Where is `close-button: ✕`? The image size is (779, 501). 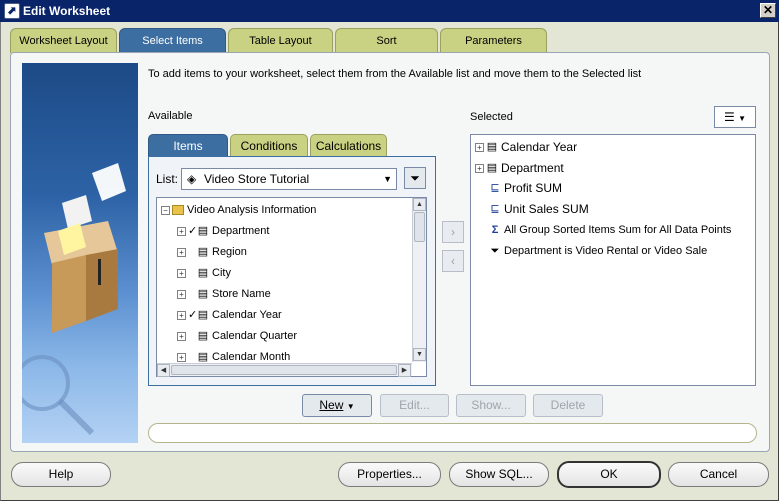
close-button: ✕ is located at coordinates (768, 10).